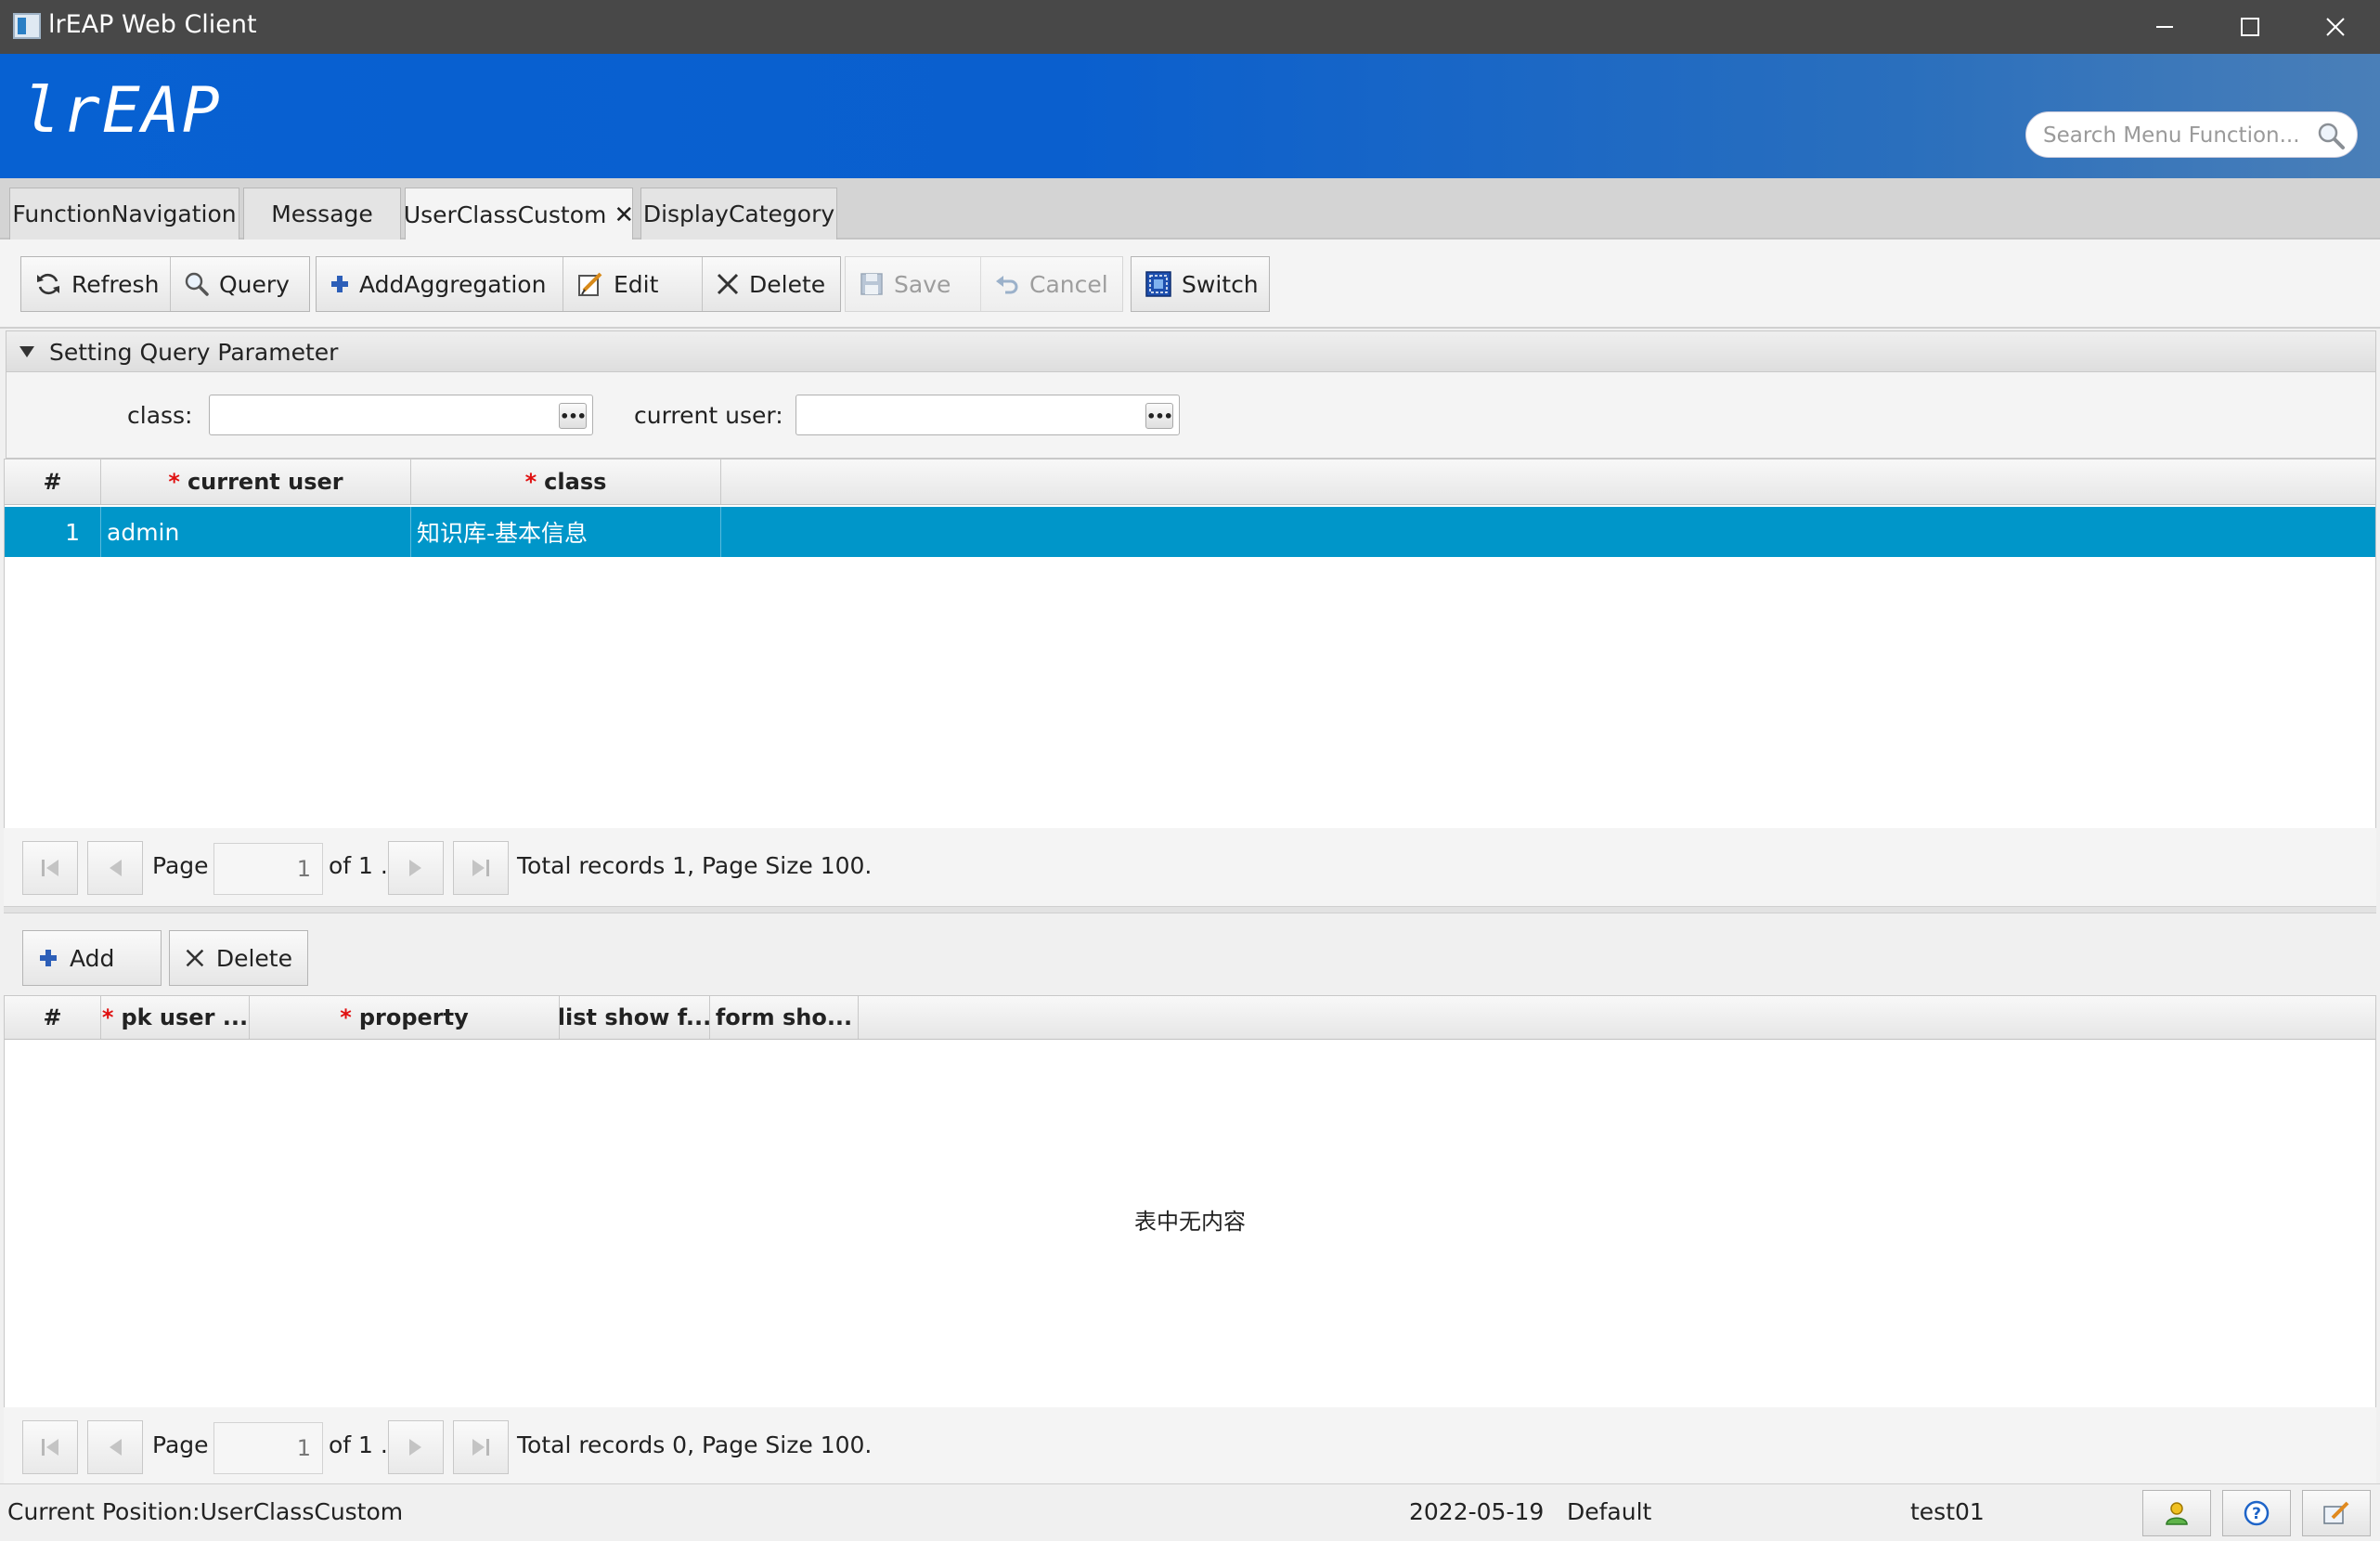  Describe the element at coordinates (197, 284) in the screenshot. I see `magnifier-icon` at that location.